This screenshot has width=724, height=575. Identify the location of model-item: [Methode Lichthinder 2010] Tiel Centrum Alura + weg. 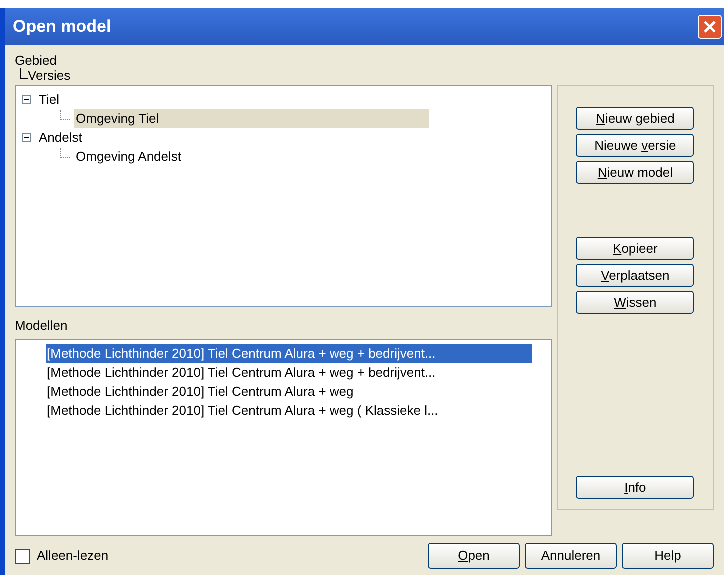
(289, 391).